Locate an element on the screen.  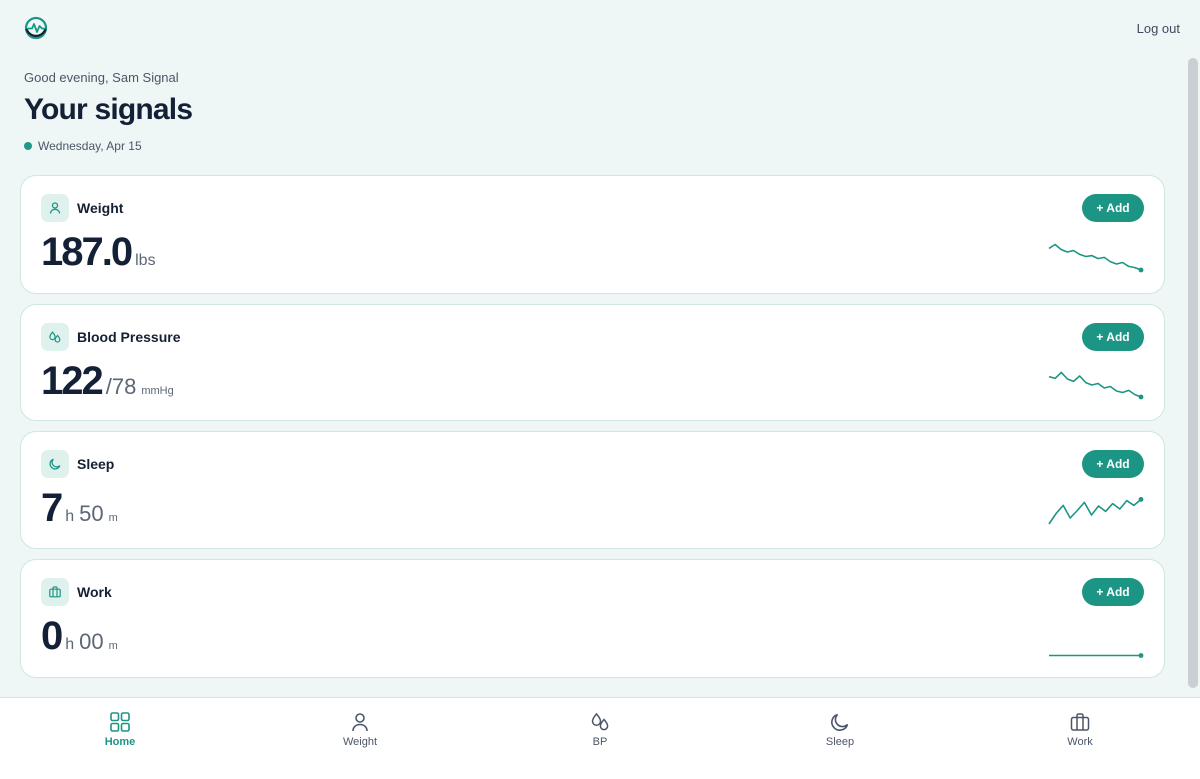
card-title: Work is located at coordinates (94, 592).